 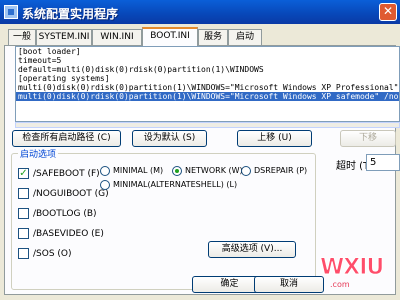 I want to click on basevideo-checkbox: /BASEVIDEO (E), so click(x=61, y=234).